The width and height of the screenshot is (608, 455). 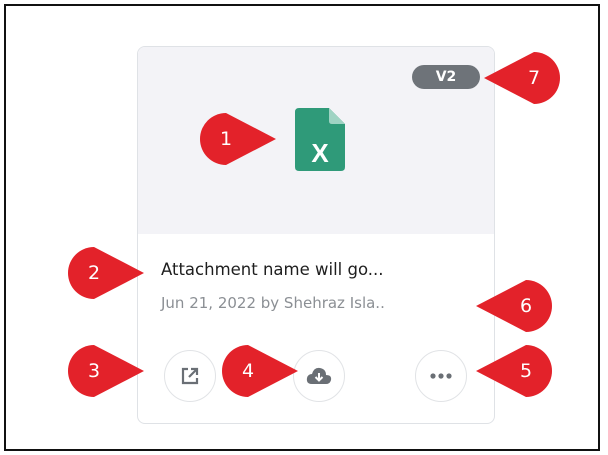 I want to click on callout-1: 1, so click(x=238, y=139).